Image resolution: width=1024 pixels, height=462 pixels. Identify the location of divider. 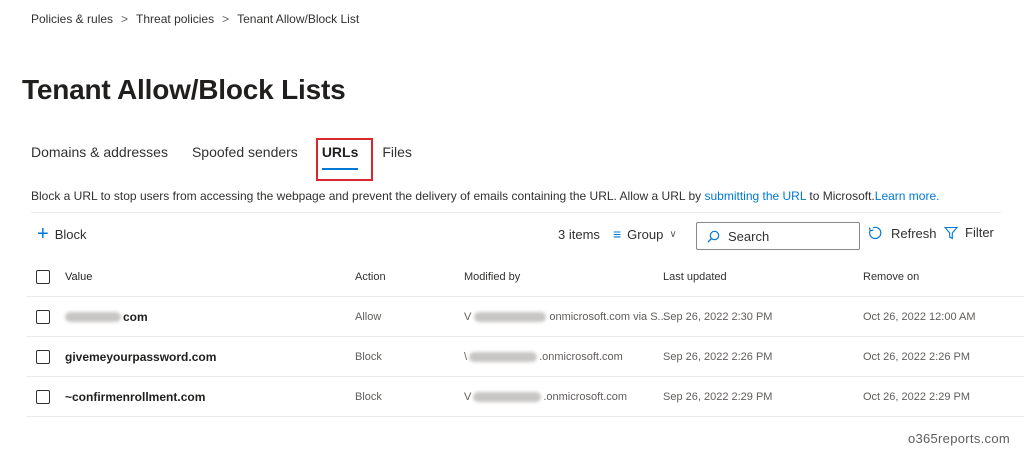
(516, 212).